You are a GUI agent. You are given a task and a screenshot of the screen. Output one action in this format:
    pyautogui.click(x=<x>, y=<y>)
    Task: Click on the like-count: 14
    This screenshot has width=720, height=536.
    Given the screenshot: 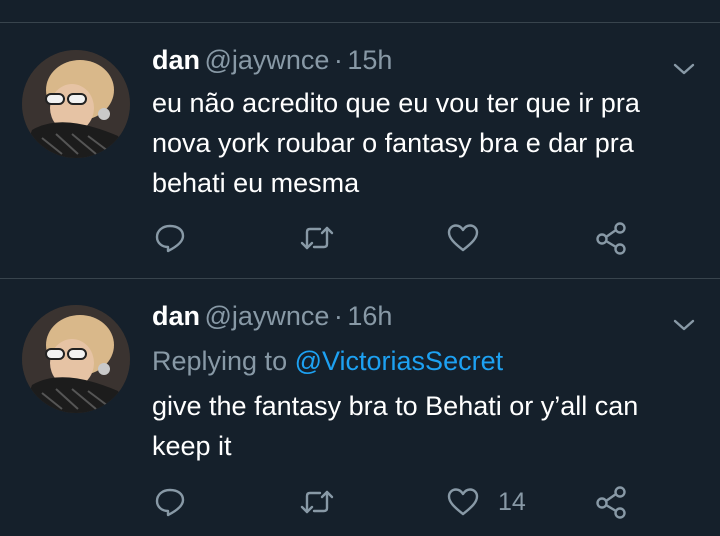 What is the action you would take?
    pyautogui.click(x=512, y=501)
    